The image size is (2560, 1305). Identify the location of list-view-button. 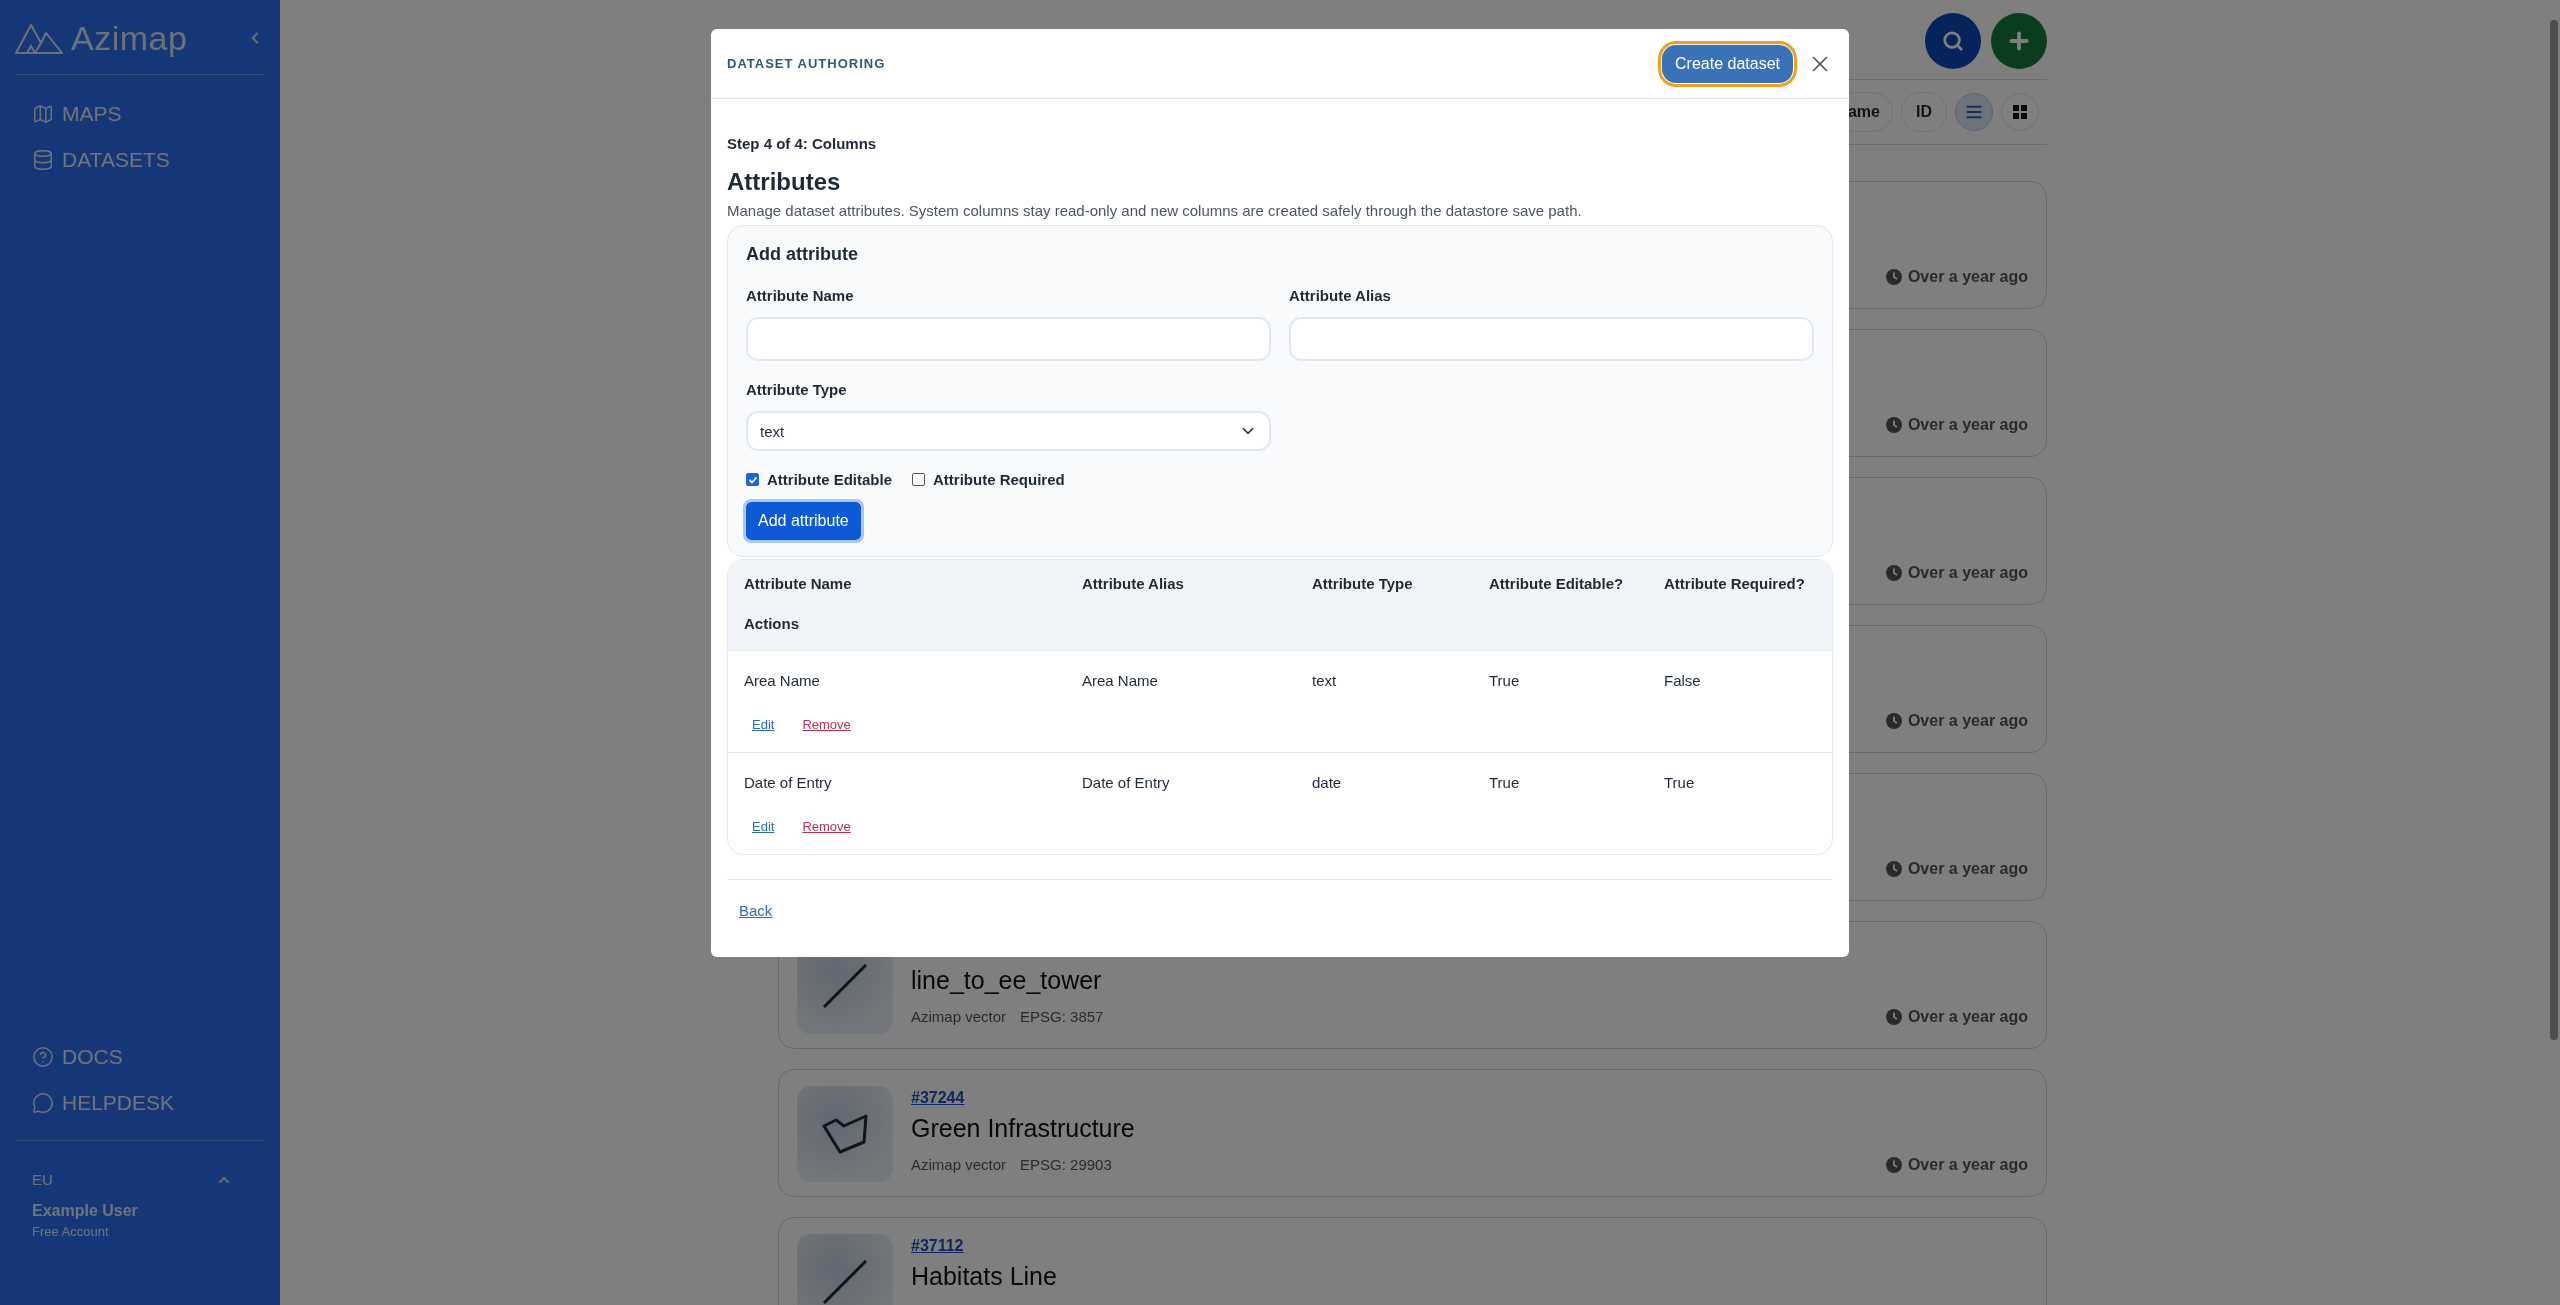
(1974, 112).